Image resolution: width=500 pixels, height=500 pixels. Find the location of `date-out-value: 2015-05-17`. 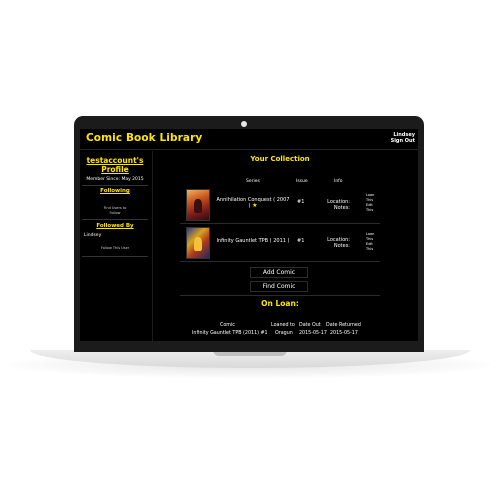

date-out-value: 2015-05-17 is located at coordinates (313, 333).